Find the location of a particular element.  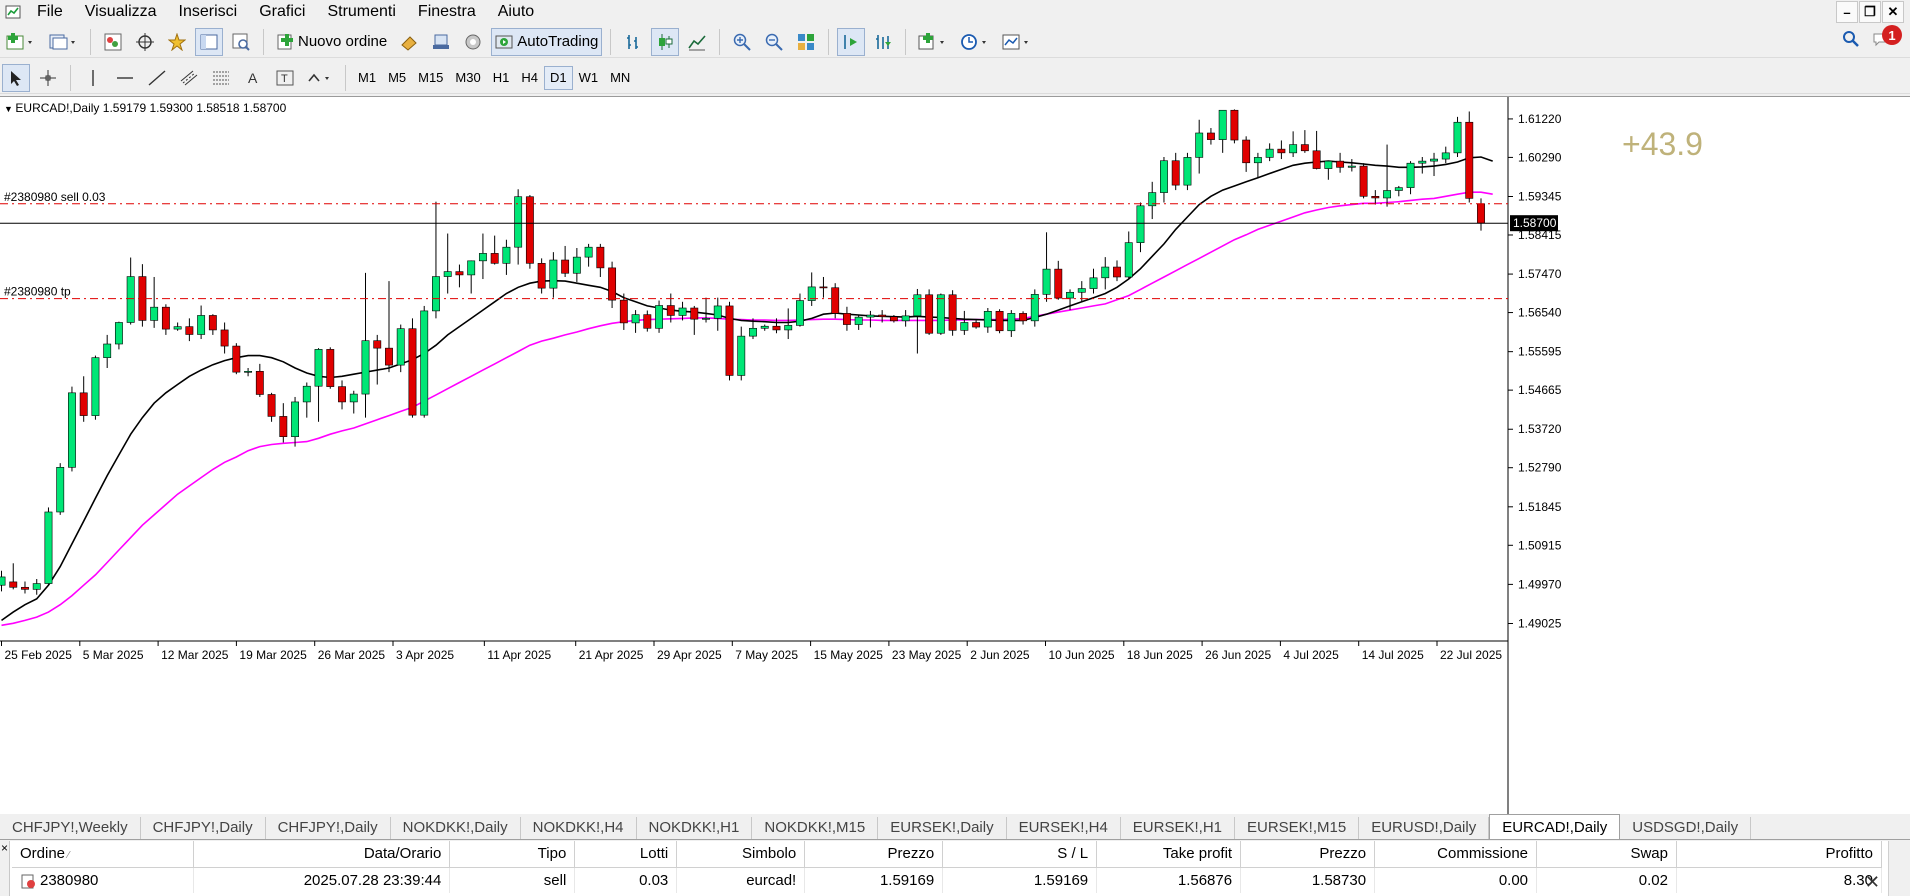

timeframe-h1: H1 is located at coordinates (501, 78).